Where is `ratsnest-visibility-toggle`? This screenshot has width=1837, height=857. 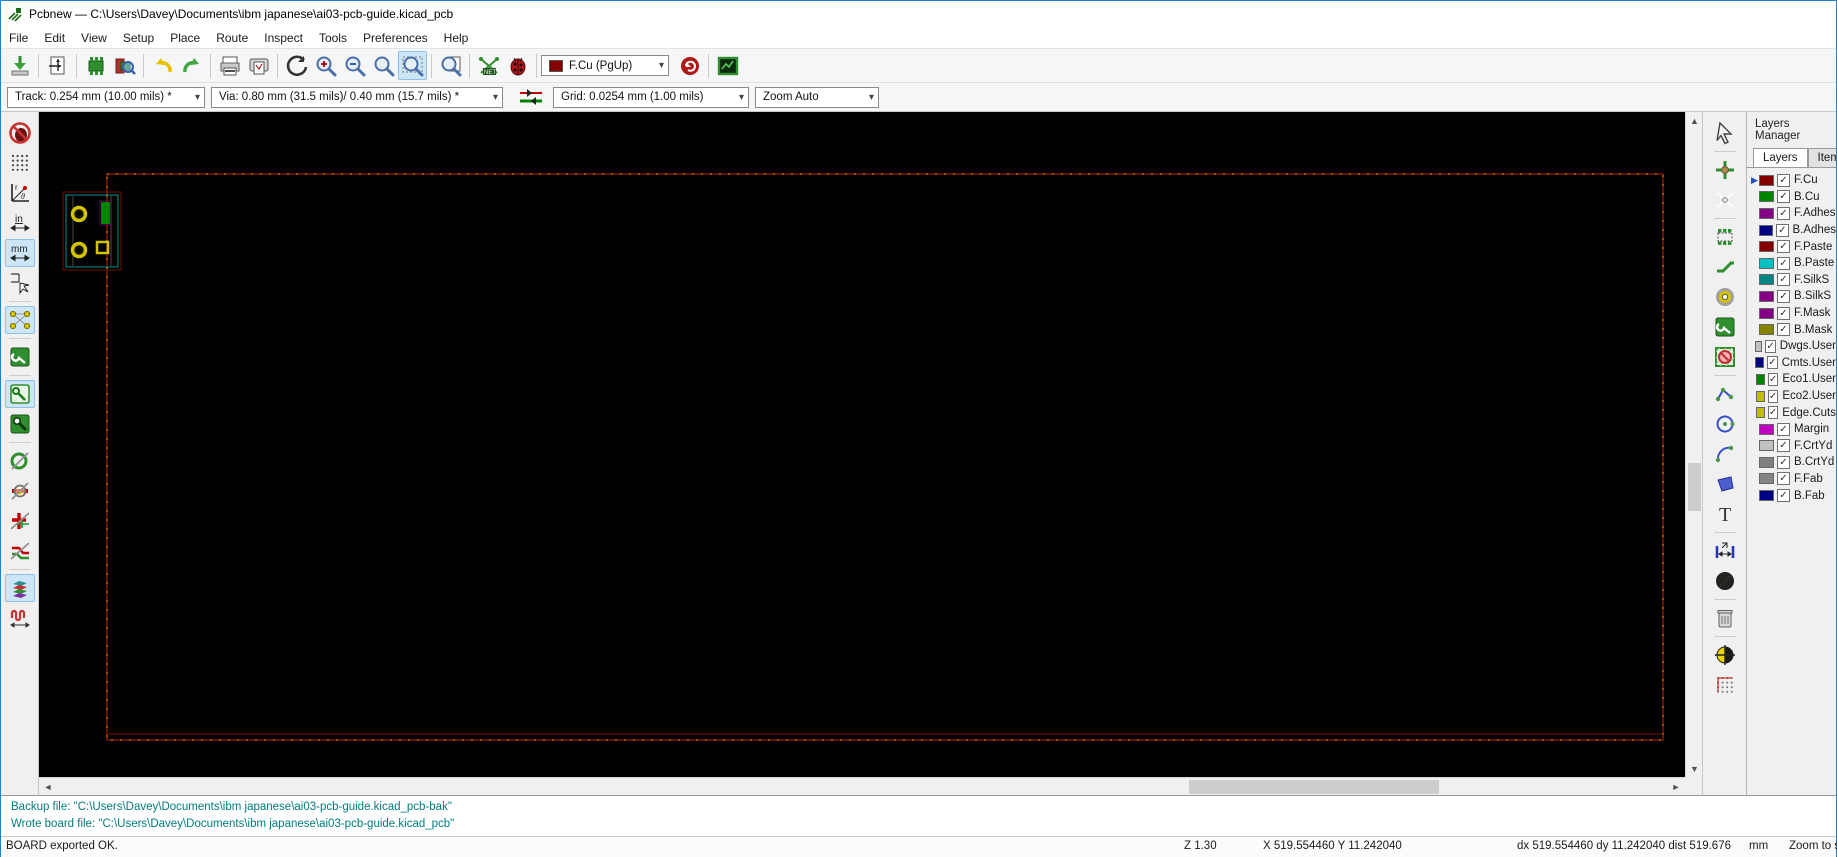
ratsnest-visibility-toggle is located at coordinates (19, 320).